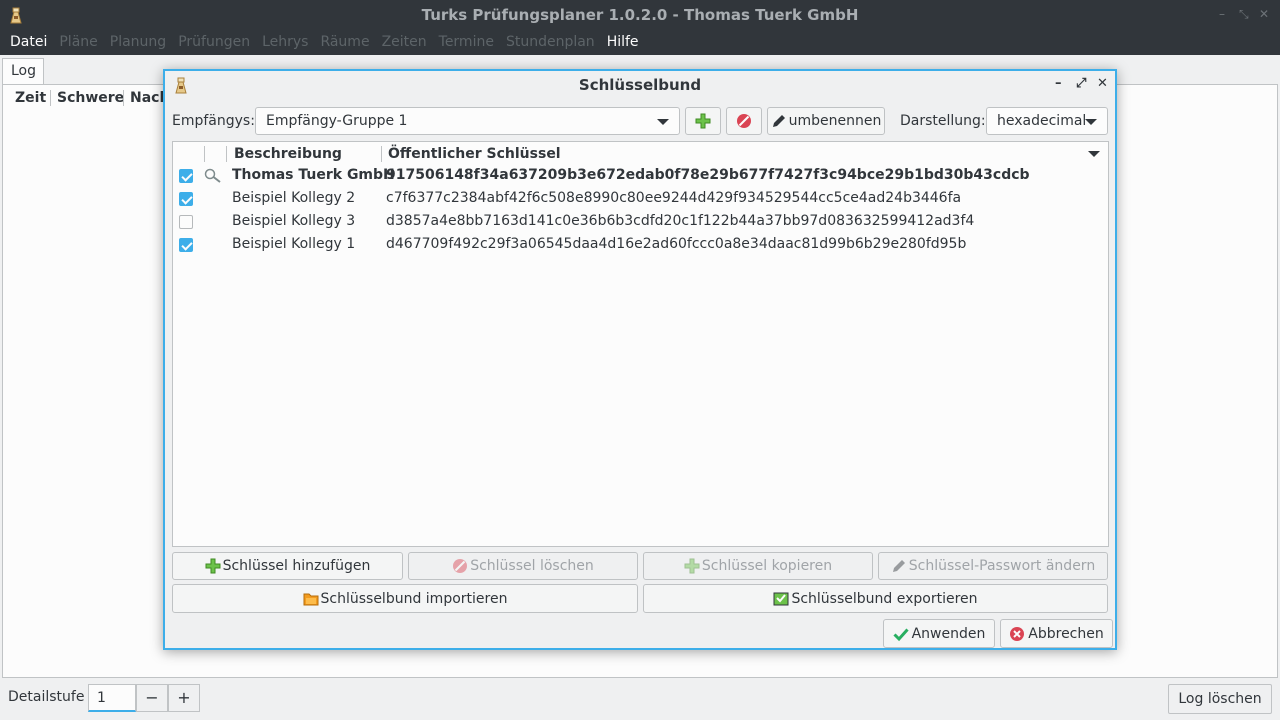 Image resolution: width=1280 pixels, height=720 pixels. I want to click on rename-label: umbenennen, so click(835, 121).